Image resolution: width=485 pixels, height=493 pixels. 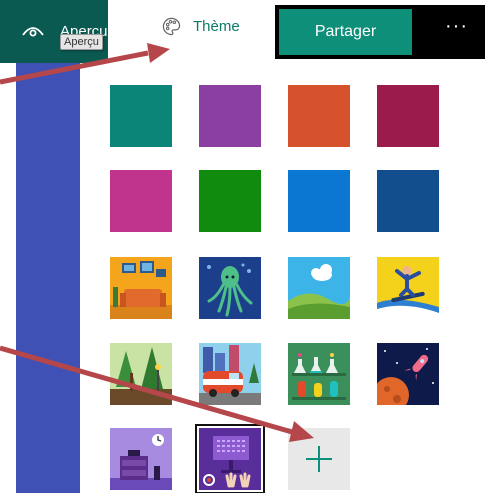 What do you see at coordinates (141, 374) in the screenshot?
I see `theme-forest-image` at bounding box center [141, 374].